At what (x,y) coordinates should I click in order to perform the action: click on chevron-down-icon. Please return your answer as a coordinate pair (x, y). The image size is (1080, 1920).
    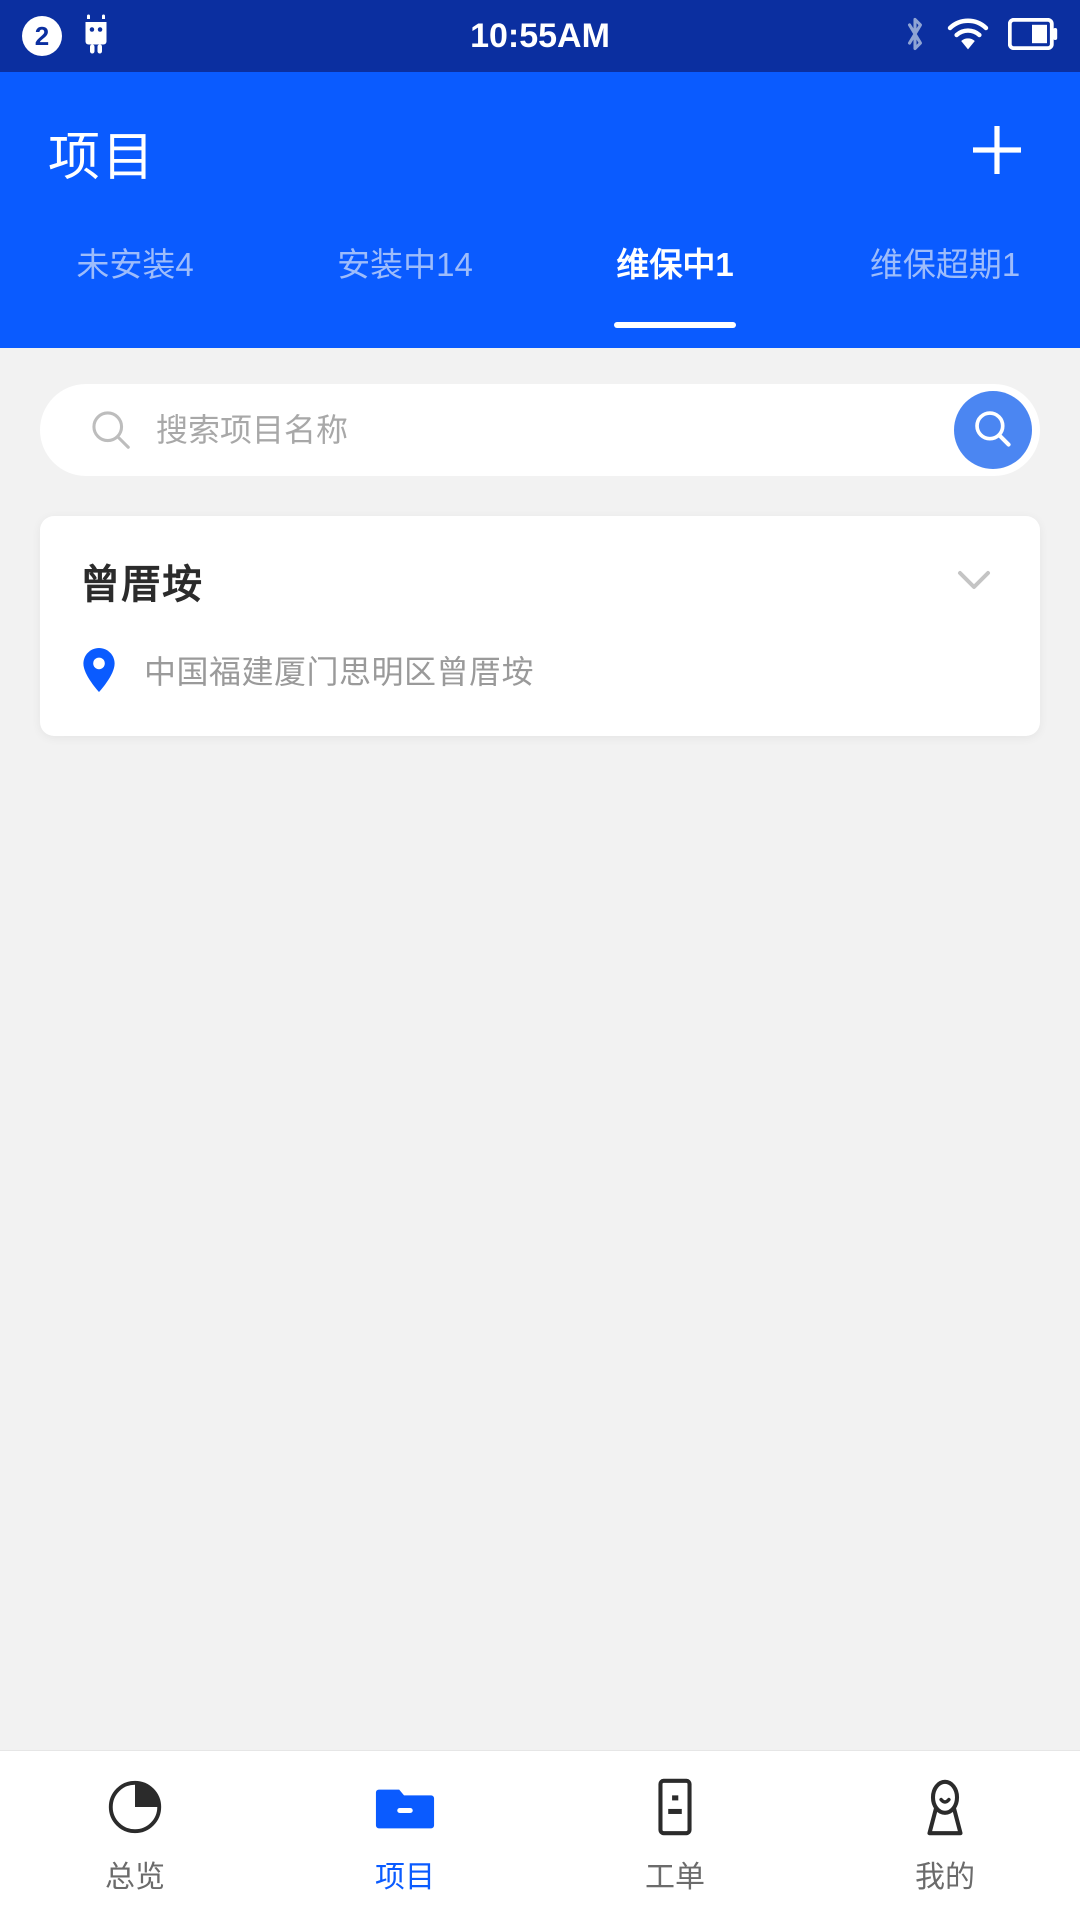
    Looking at the image, I should click on (974, 581).